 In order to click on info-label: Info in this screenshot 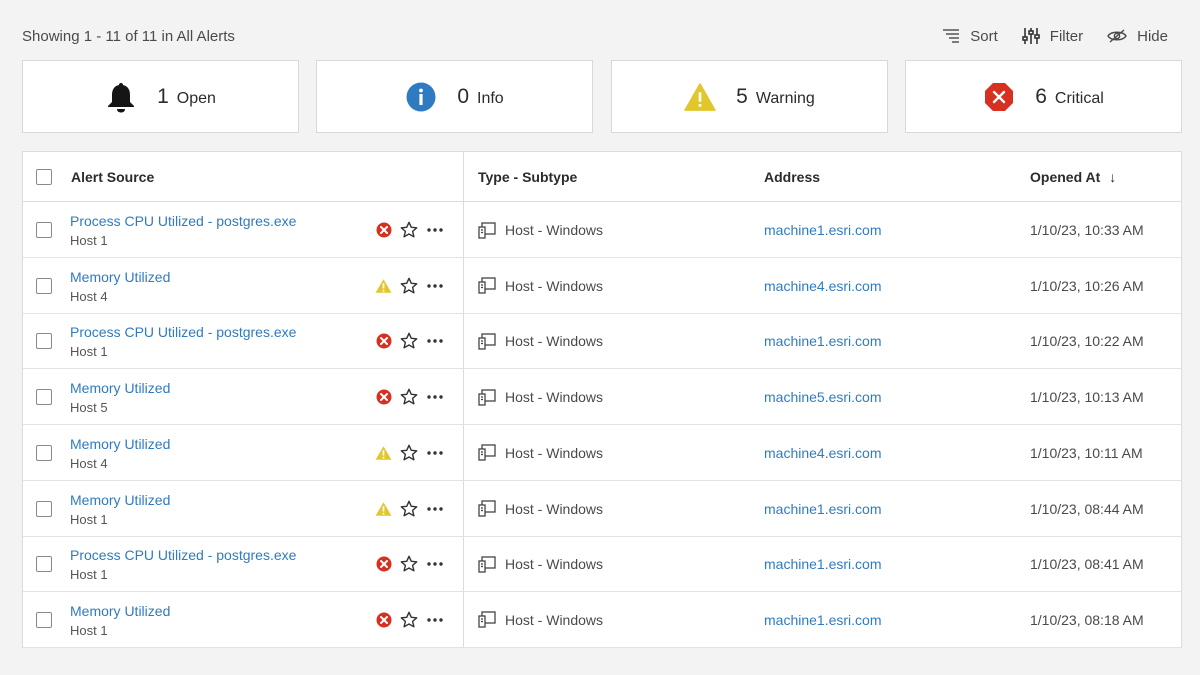, I will do `click(490, 98)`.